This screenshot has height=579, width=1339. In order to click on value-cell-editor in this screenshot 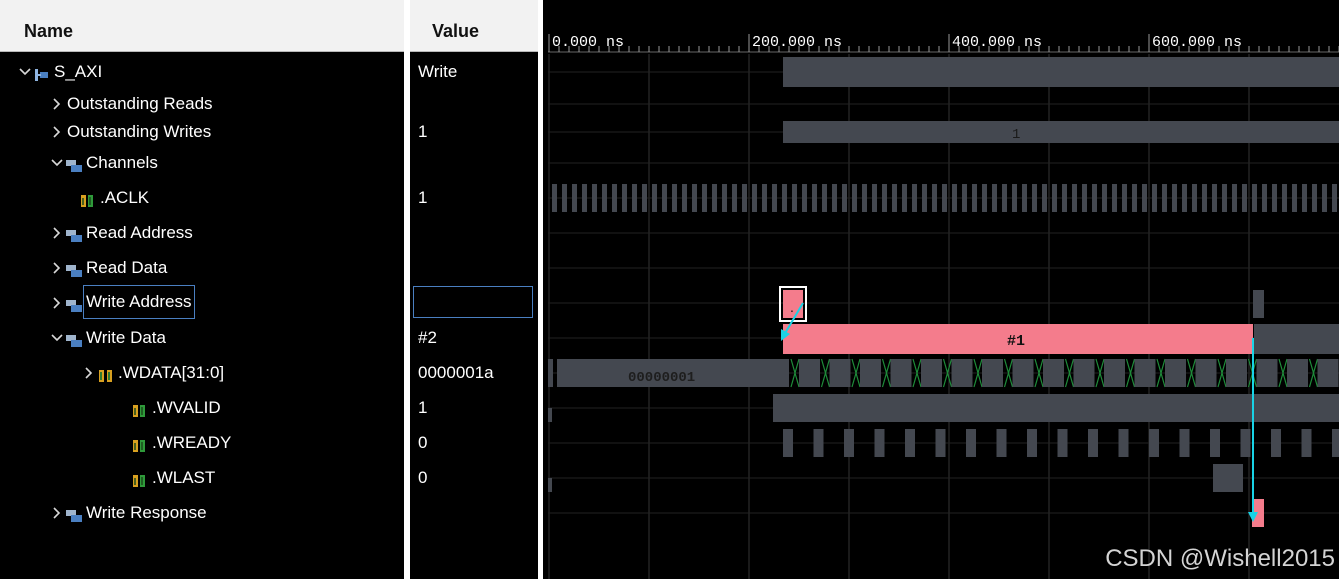, I will do `click(473, 302)`.